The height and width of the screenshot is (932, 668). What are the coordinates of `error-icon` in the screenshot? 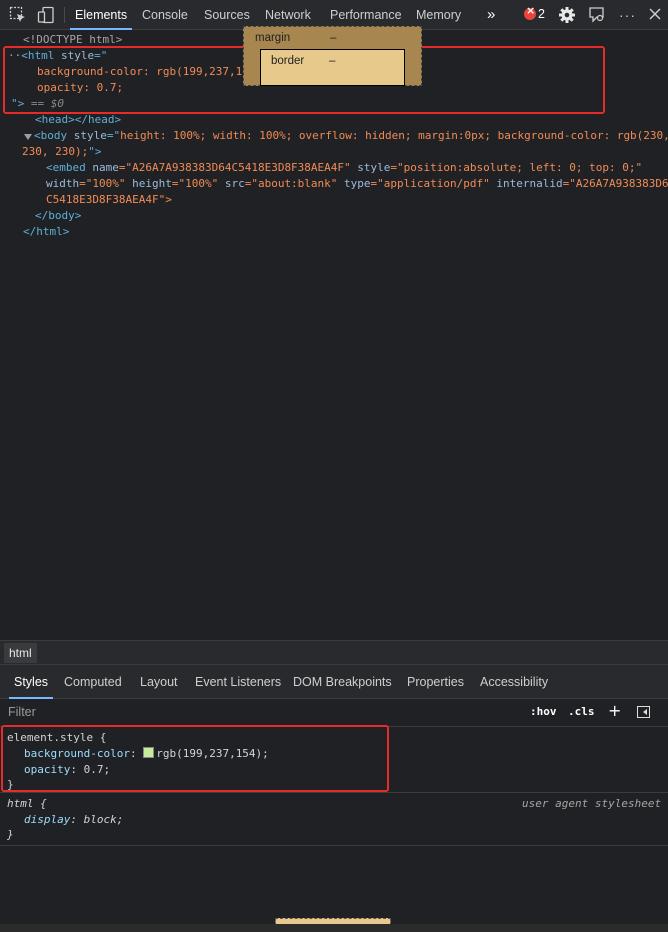 It's located at (530, 12).